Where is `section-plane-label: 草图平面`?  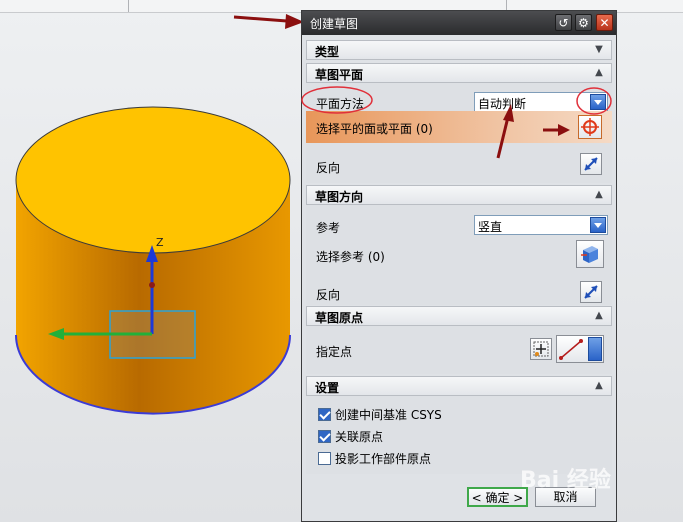 section-plane-label: 草图平面 is located at coordinates (339, 75).